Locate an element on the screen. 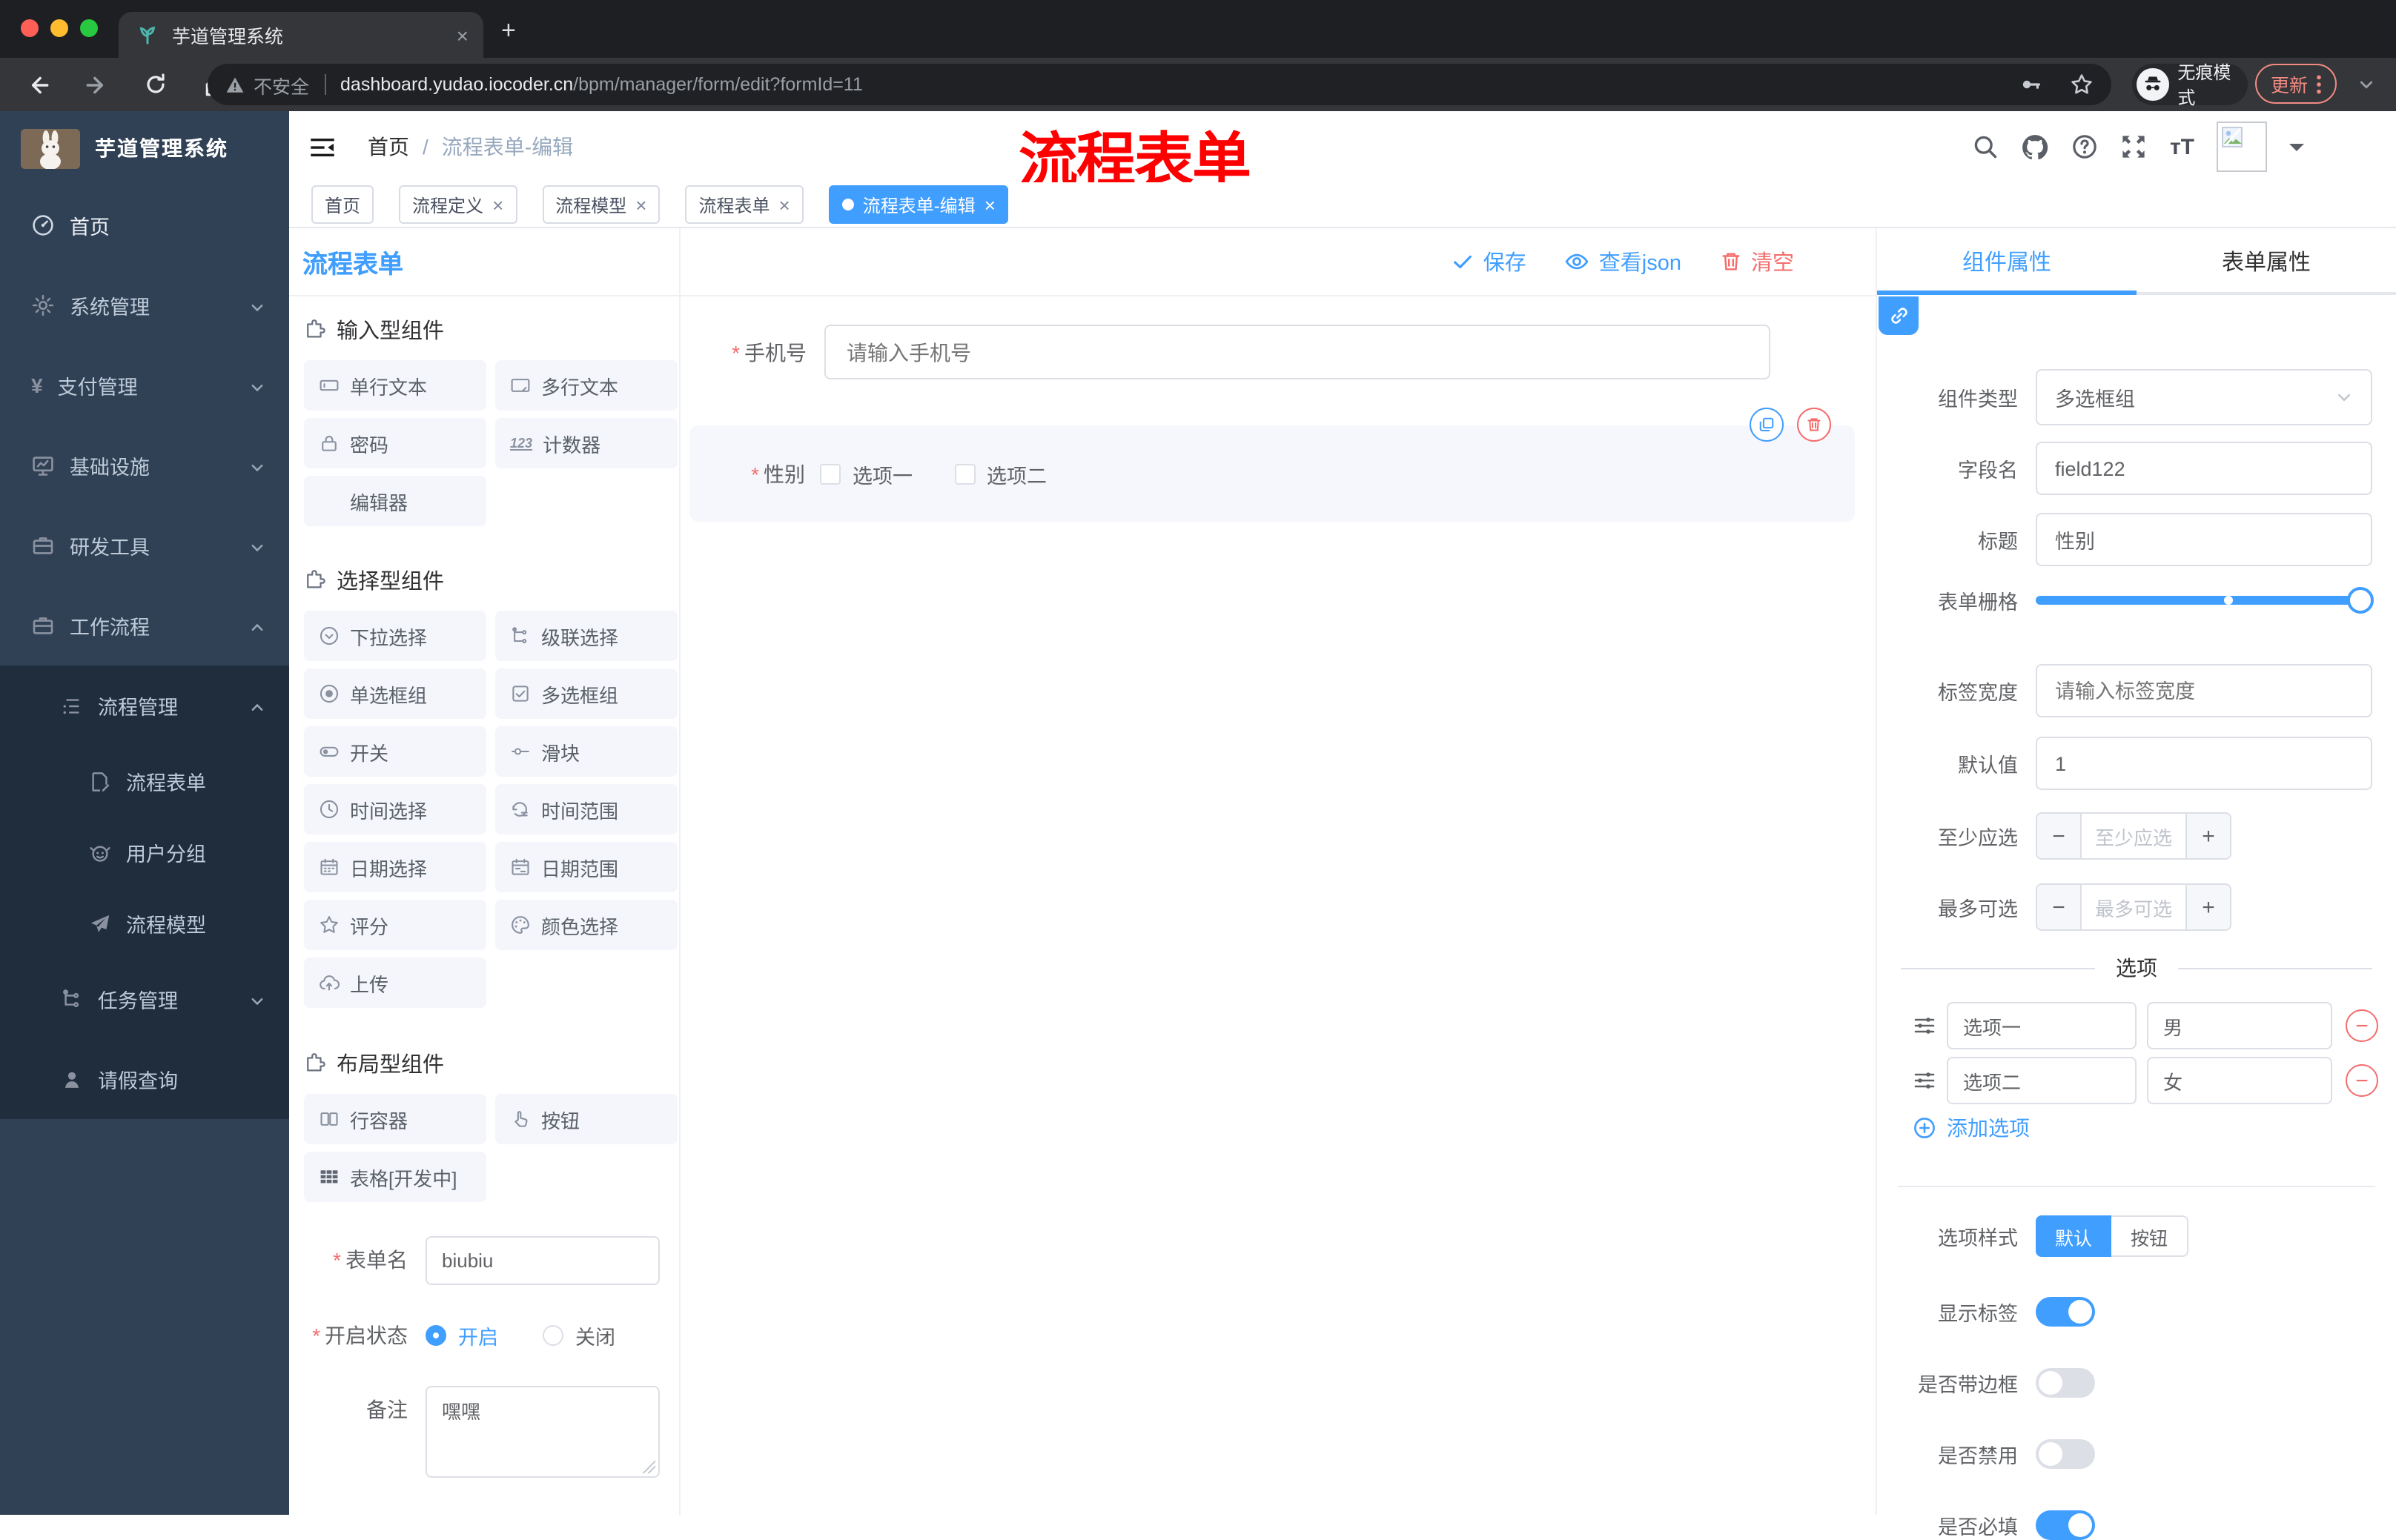 The width and height of the screenshot is (2396, 1540). palette-item-editor: 编辑器 is located at coordinates (395, 501).